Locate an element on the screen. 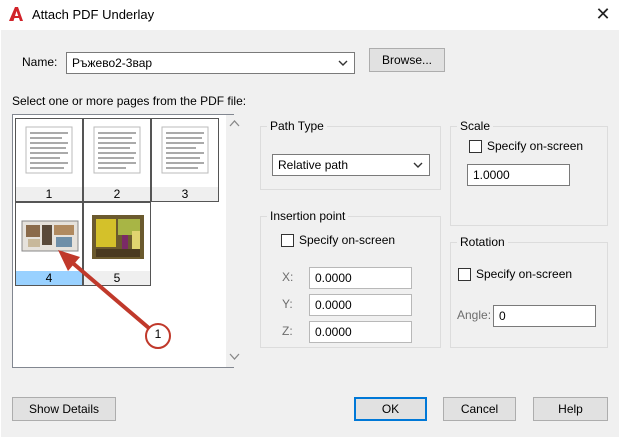  window-title: Attach PDF Underlay is located at coordinates (93, 14).